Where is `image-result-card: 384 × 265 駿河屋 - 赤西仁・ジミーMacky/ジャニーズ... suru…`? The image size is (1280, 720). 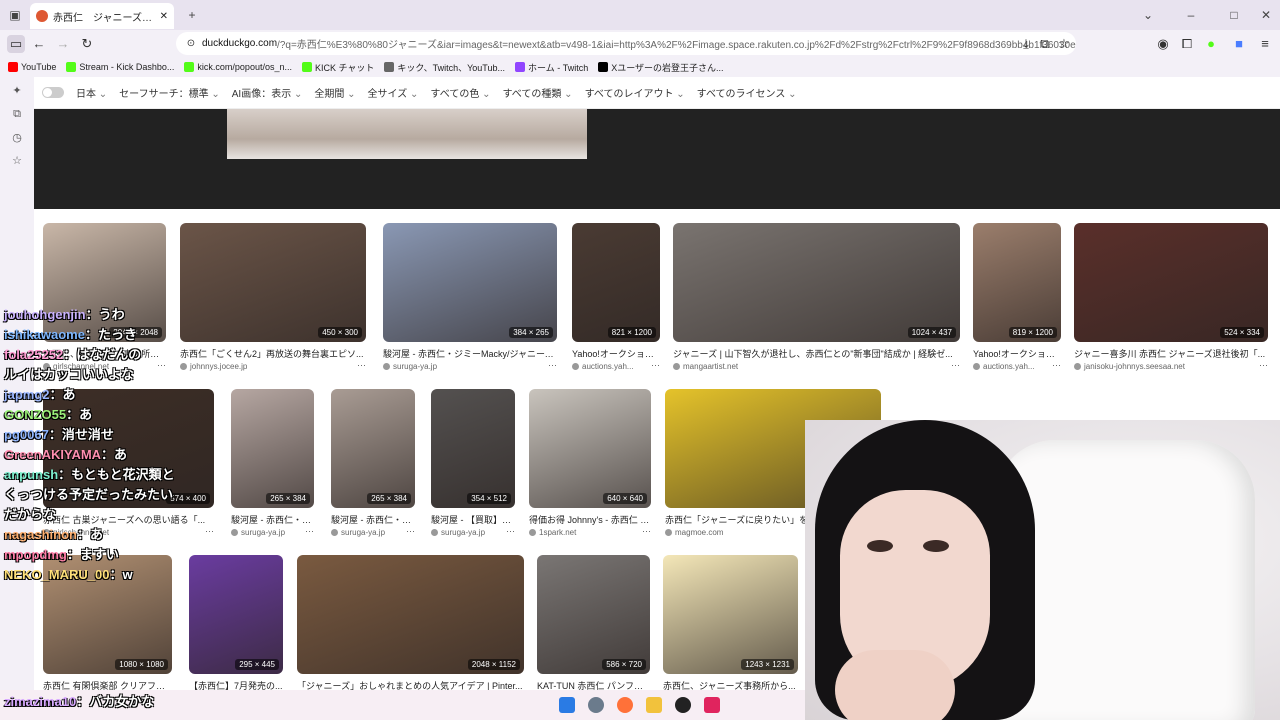 image-result-card: 384 × 265 駿河屋 - 赤西仁・ジミーMacky/ジャニーズ... suru… is located at coordinates (470, 298).